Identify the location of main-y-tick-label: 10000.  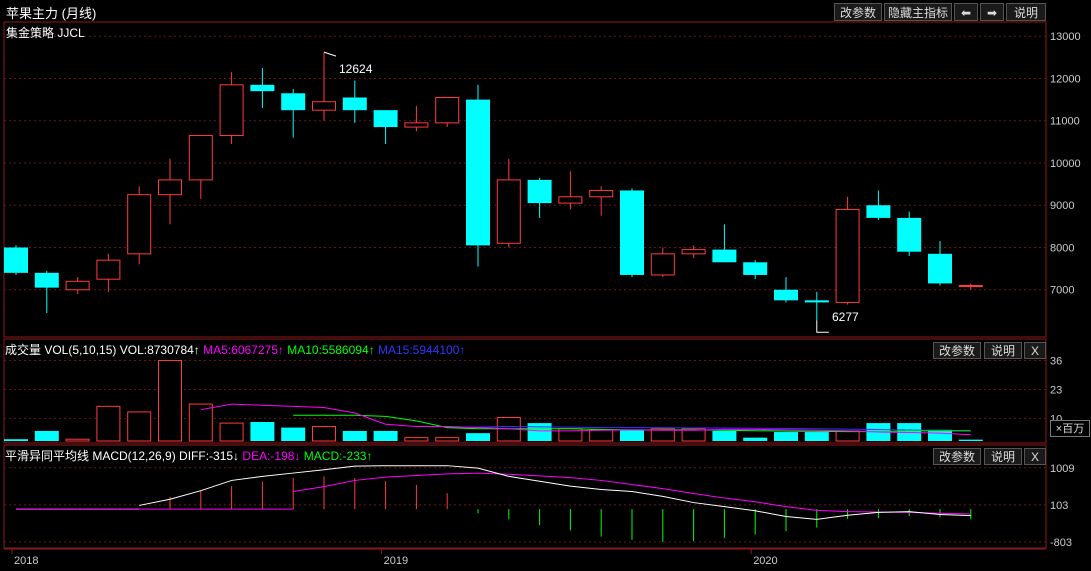
(1065, 164).